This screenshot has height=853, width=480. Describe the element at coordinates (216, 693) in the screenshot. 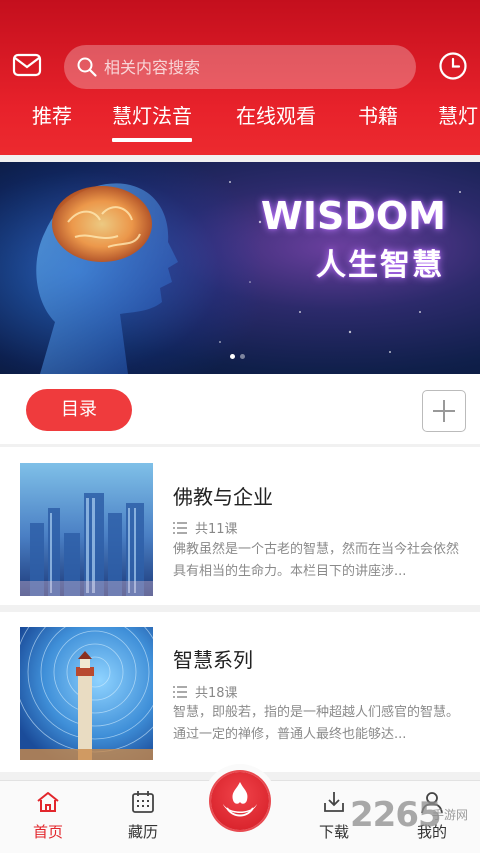

I see `course-count-label: 共18课` at that location.